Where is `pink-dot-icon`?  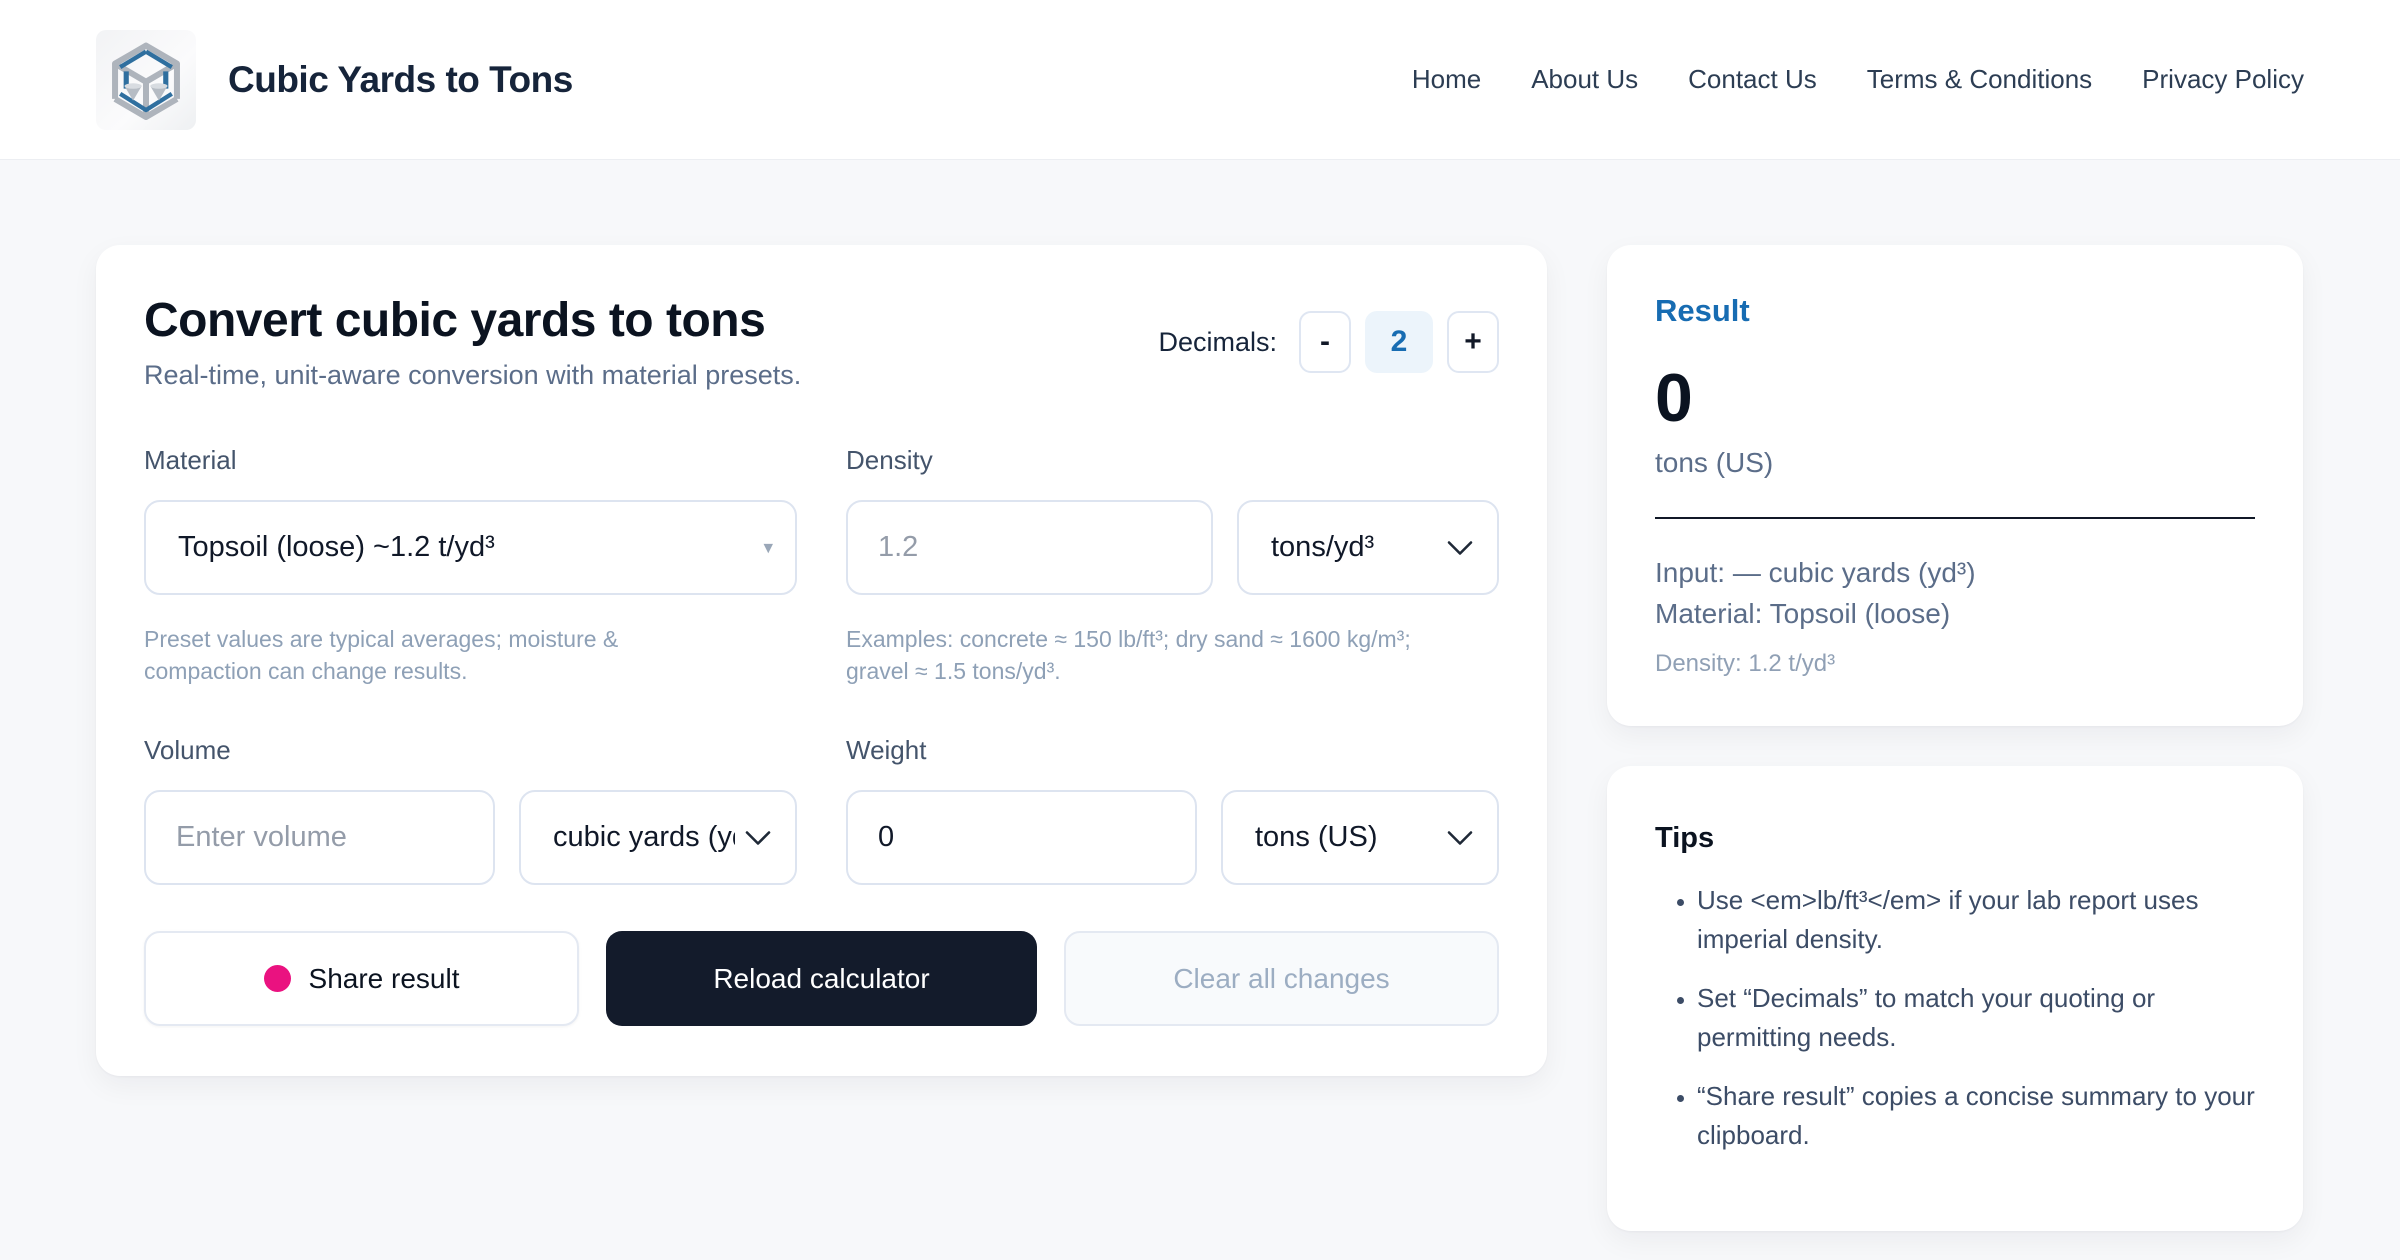
pink-dot-icon is located at coordinates (277, 979).